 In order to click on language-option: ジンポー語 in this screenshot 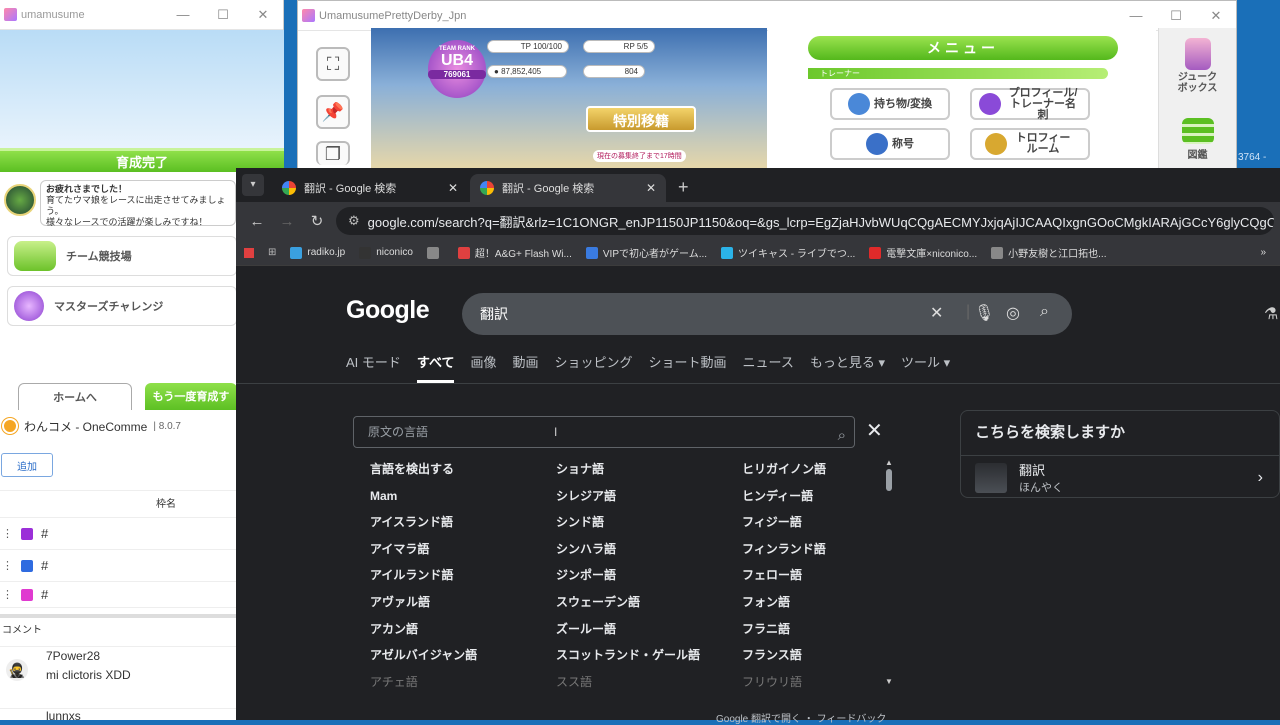, I will do `click(646, 575)`.